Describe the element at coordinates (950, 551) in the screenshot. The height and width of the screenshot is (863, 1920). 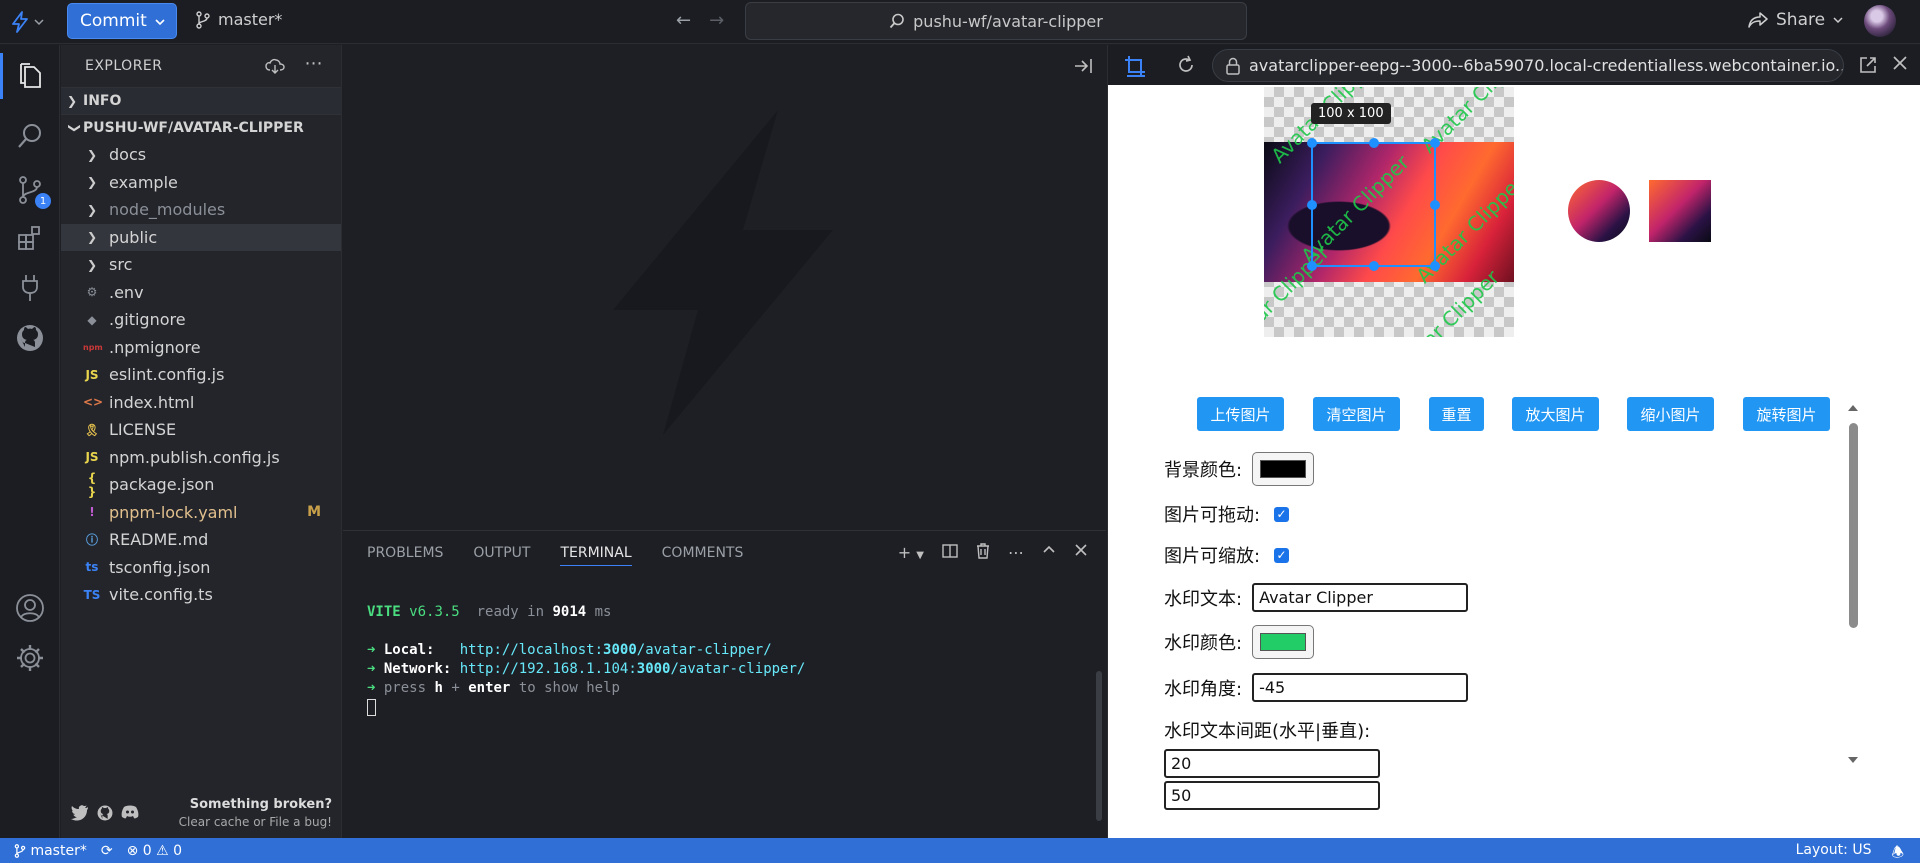
I see `split-terminal-icon` at that location.